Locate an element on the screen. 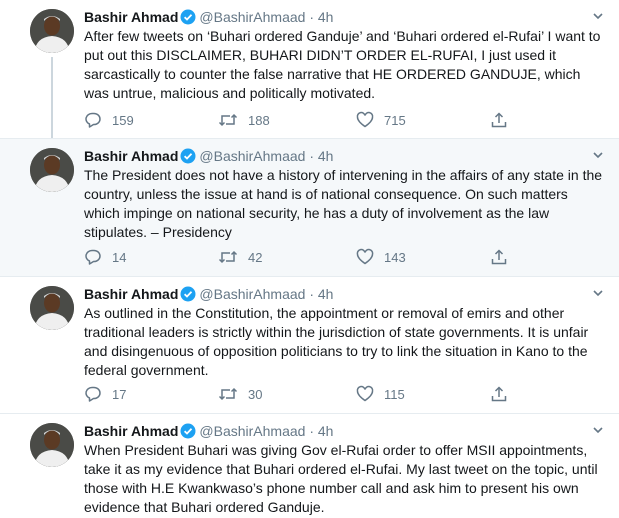  reply-count: 159 is located at coordinates (123, 120).